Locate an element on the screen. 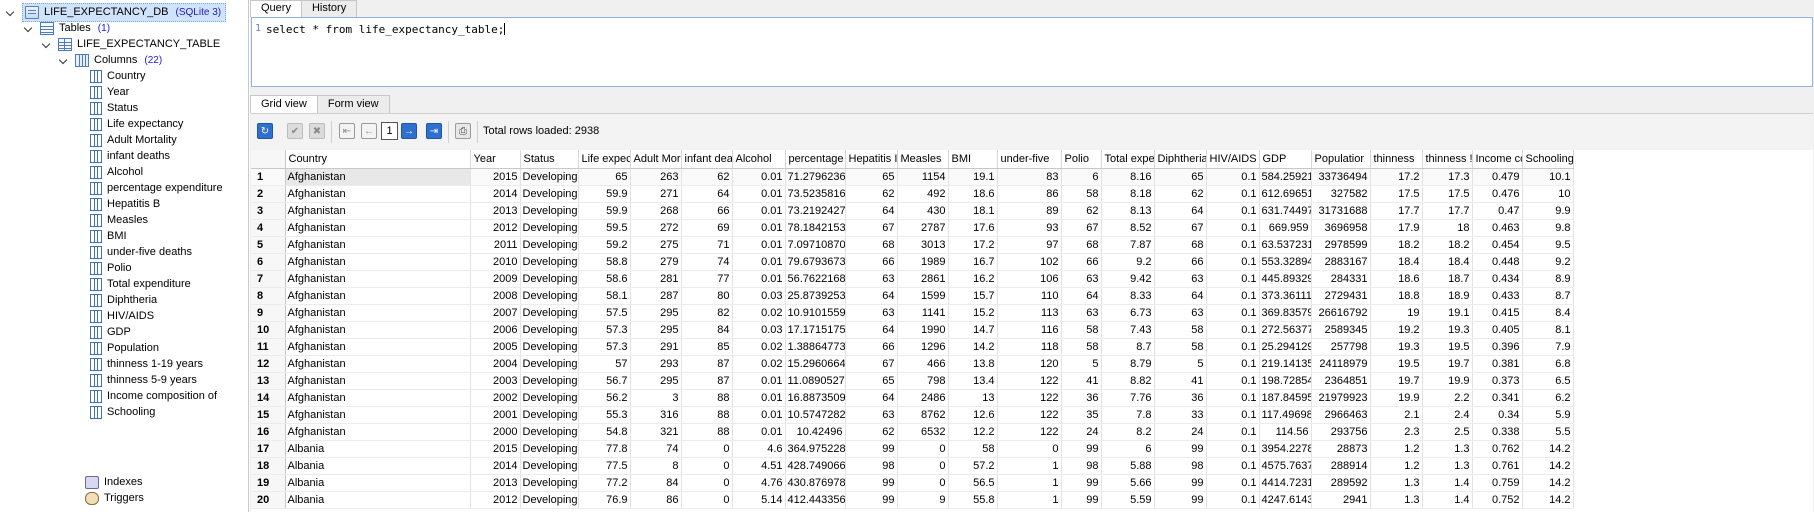 The image size is (1814, 512). column-header: Diphtheria is located at coordinates (1180, 159).